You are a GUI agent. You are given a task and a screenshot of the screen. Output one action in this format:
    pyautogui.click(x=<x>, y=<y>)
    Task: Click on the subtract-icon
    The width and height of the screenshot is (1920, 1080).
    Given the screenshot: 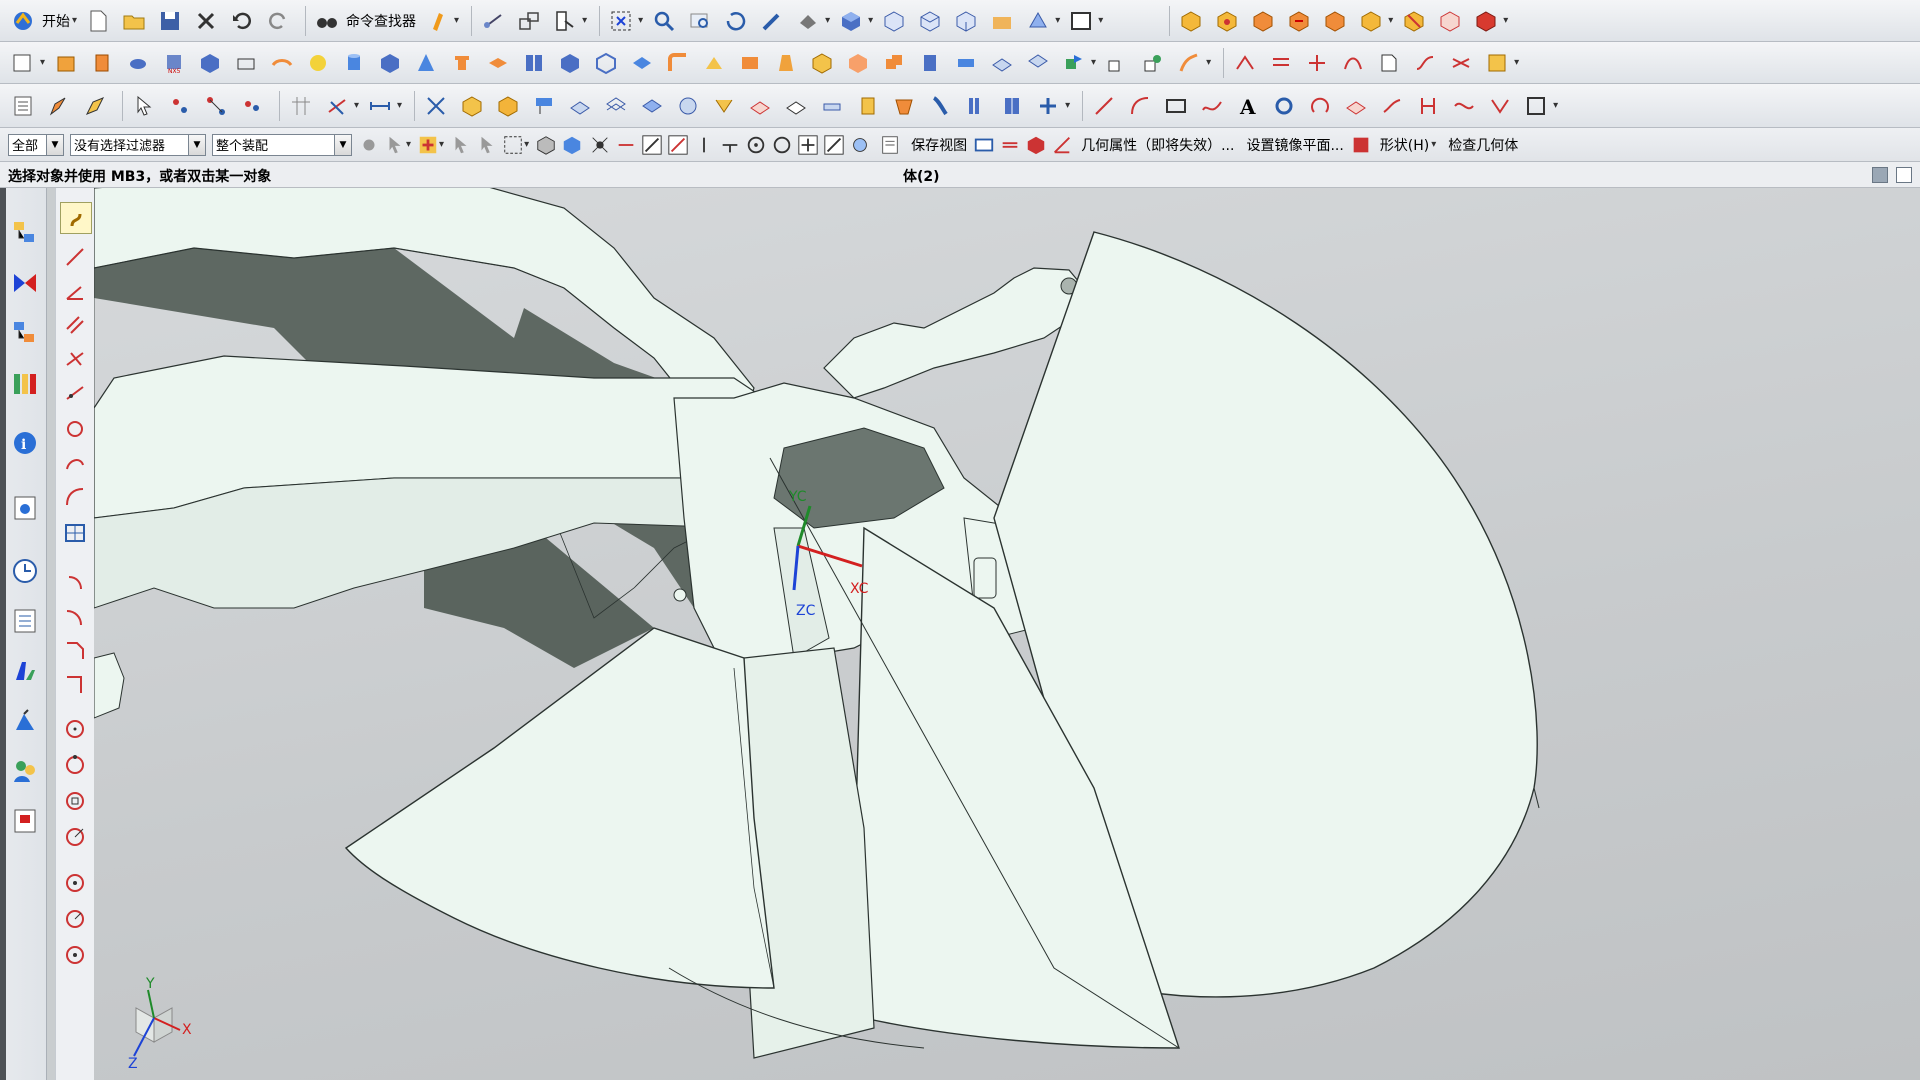 What is the action you would take?
    pyautogui.click(x=930, y=63)
    